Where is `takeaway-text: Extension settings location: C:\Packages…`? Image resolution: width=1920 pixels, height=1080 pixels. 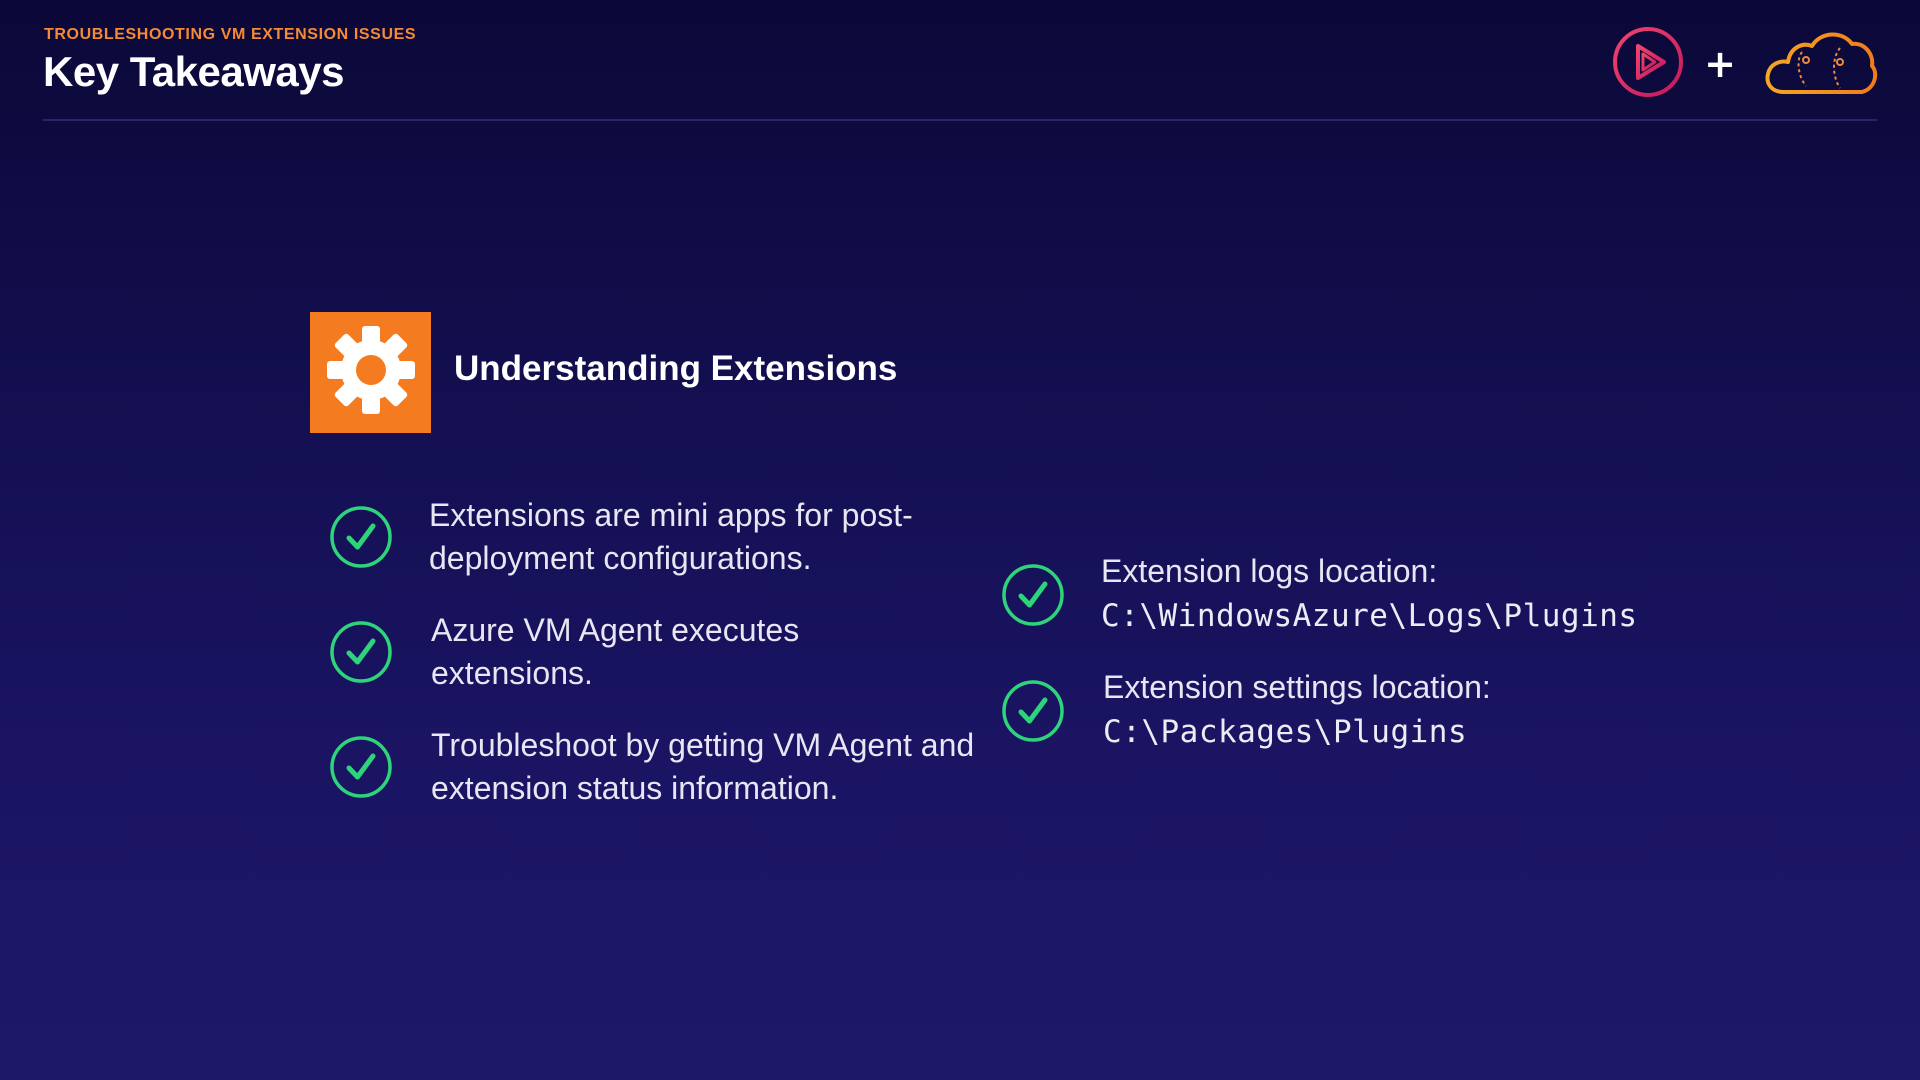 takeaway-text: Extension settings location: C:\Packages… is located at coordinates (1297, 710).